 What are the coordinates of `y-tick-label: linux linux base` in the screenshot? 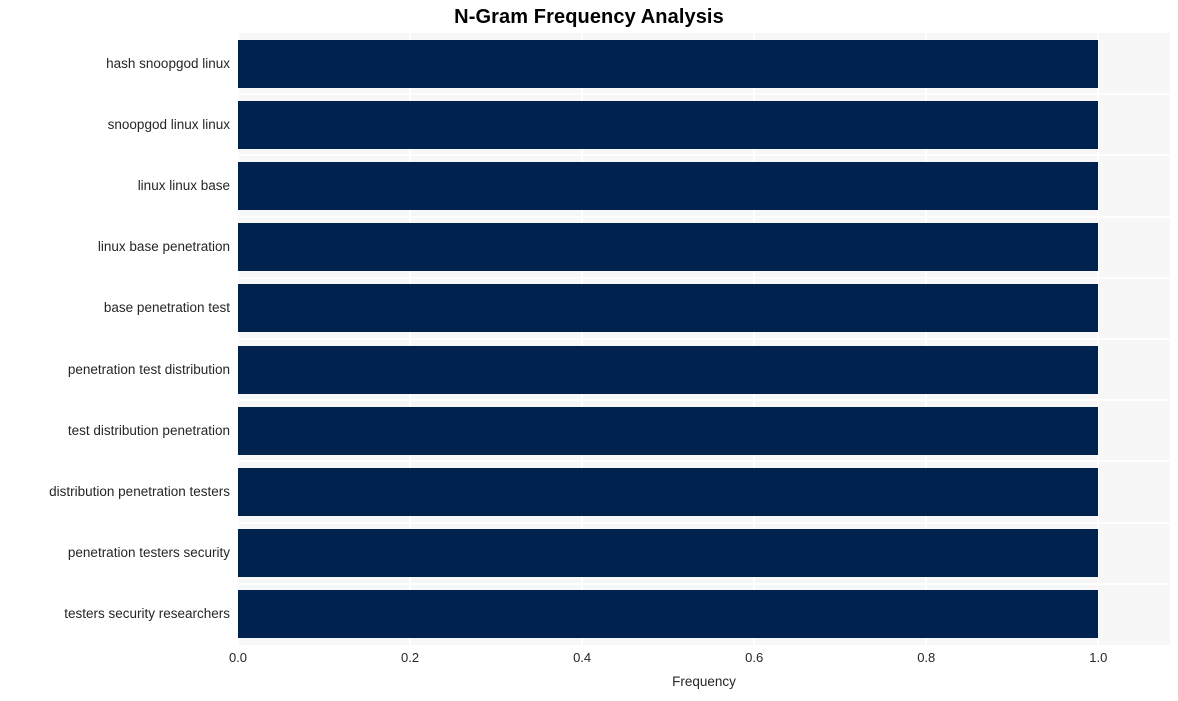 It's located at (183, 185).